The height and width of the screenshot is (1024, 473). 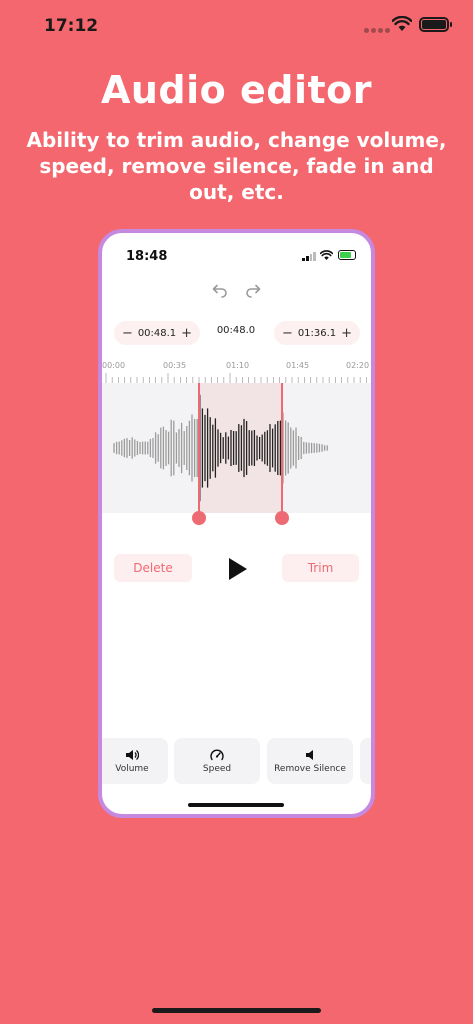 What do you see at coordinates (435, 24) in the screenshot?
I see `battery-icon` at bounding box center [435, 24].